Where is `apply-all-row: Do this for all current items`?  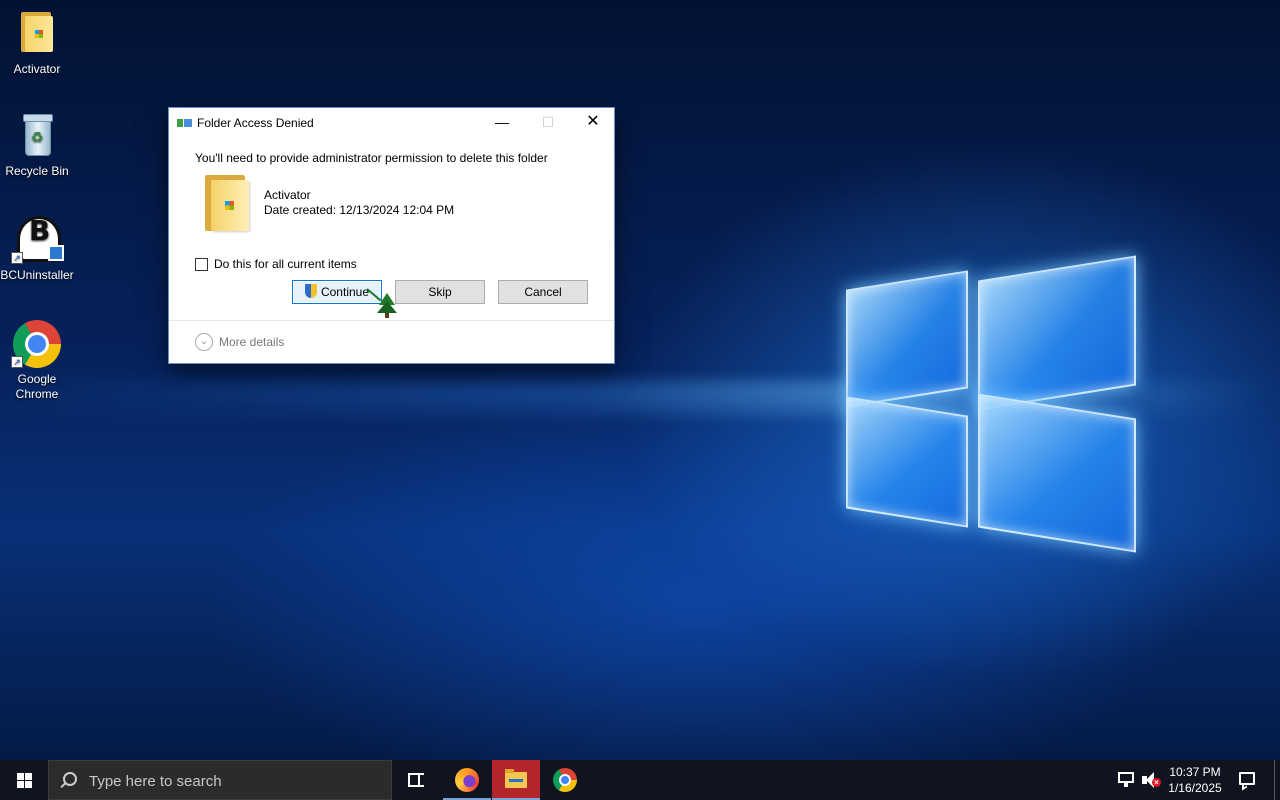
apply-all-row: Do this for all current items is located at coordinates (276, 264).